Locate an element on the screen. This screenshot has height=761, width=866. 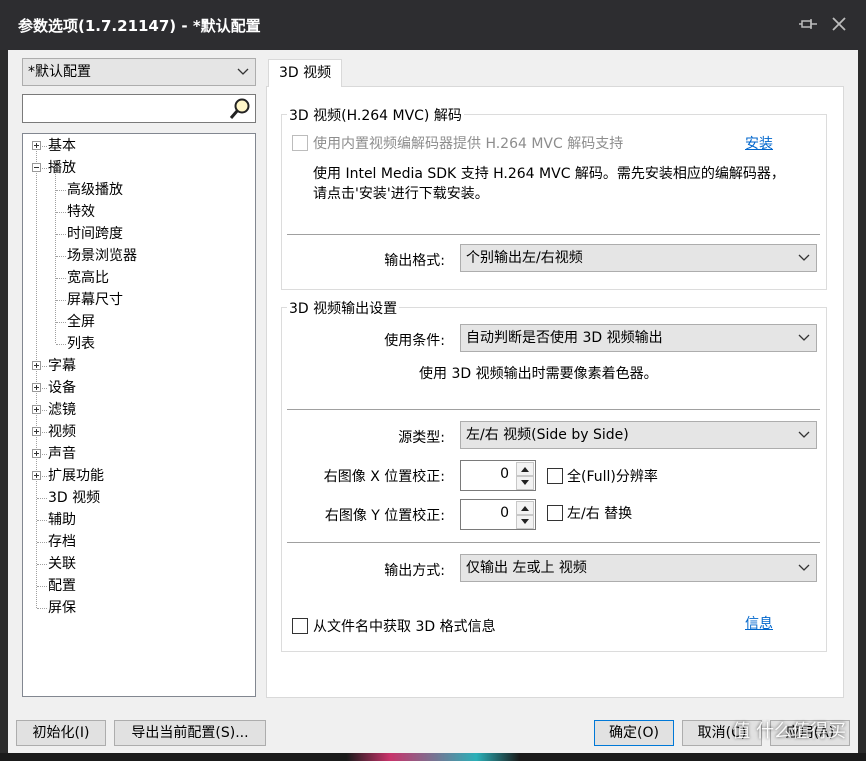
desktop-strip is located at coordinates (433, 757).